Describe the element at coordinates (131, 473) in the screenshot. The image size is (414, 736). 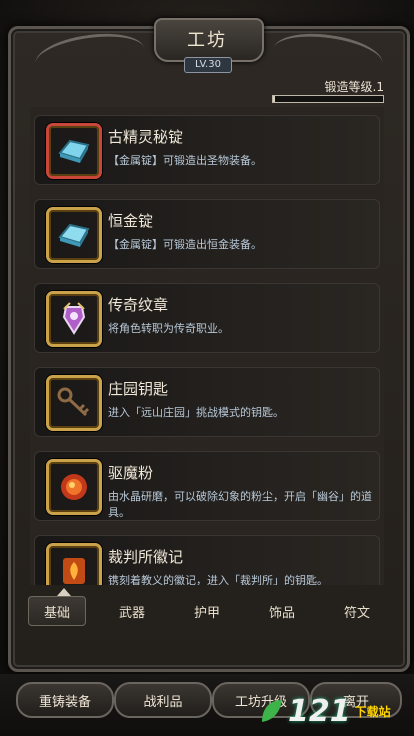
I see `item-name: 驱魔粉` at that location.